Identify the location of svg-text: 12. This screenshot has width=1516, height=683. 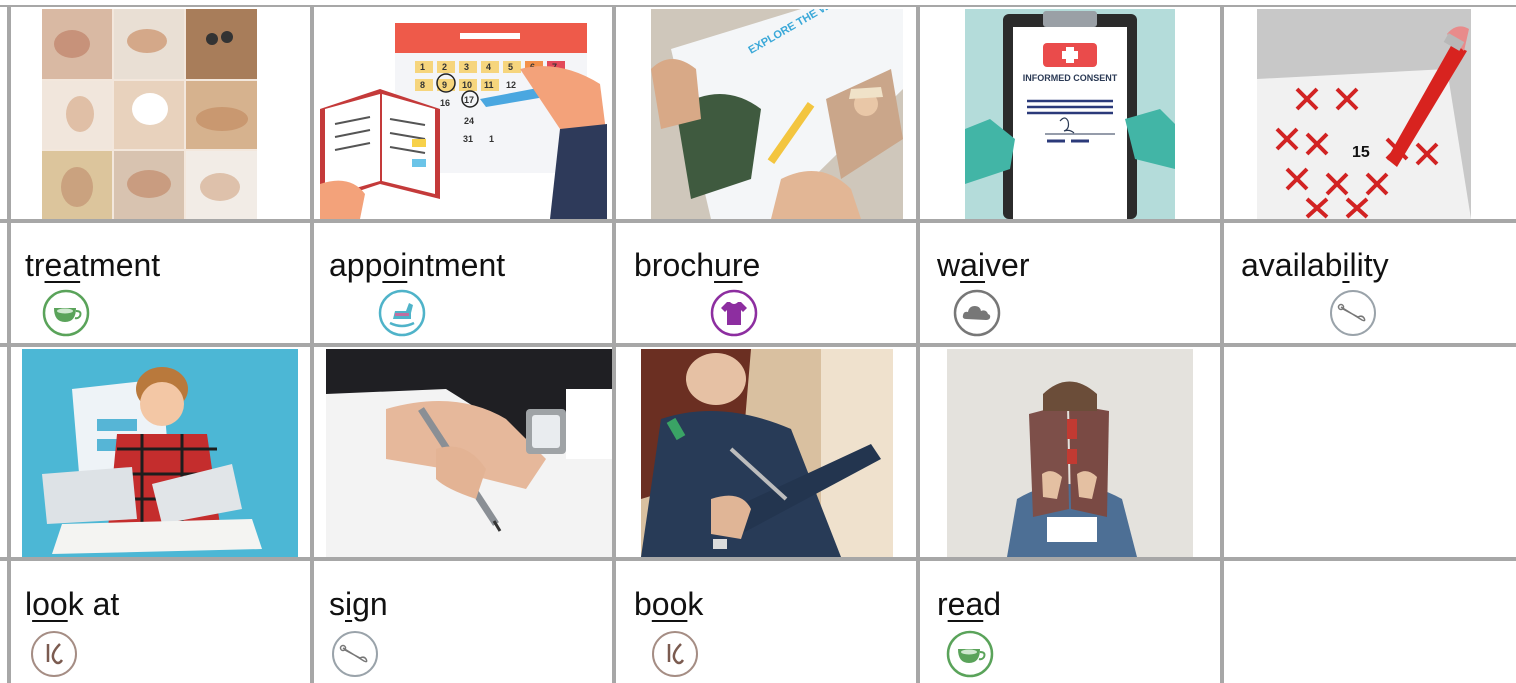
(511, 85).